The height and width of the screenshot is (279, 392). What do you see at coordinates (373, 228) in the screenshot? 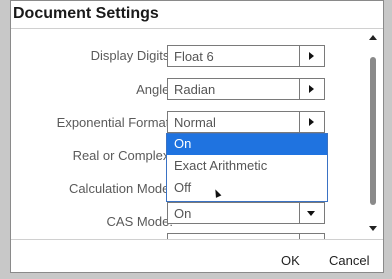
I see `scroll-down-icon` at bounding box center [373, 228].